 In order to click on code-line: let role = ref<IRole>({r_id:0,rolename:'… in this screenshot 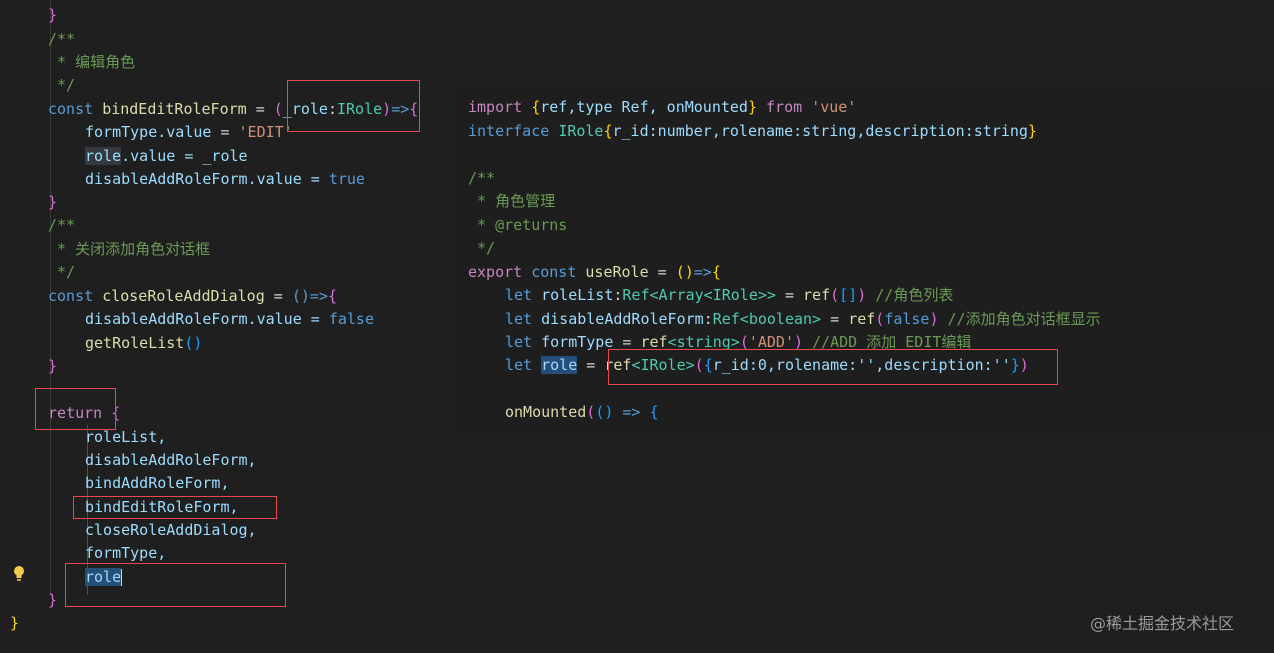, I will do `click(767, 365)`.